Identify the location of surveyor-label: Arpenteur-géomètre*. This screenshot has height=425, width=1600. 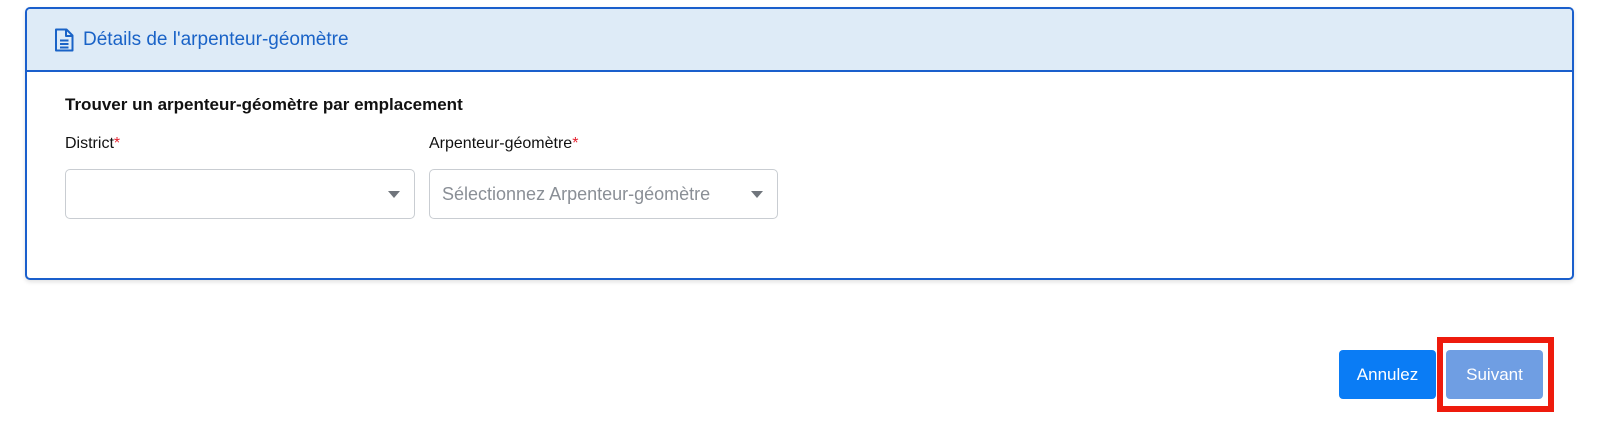
(603, 146).